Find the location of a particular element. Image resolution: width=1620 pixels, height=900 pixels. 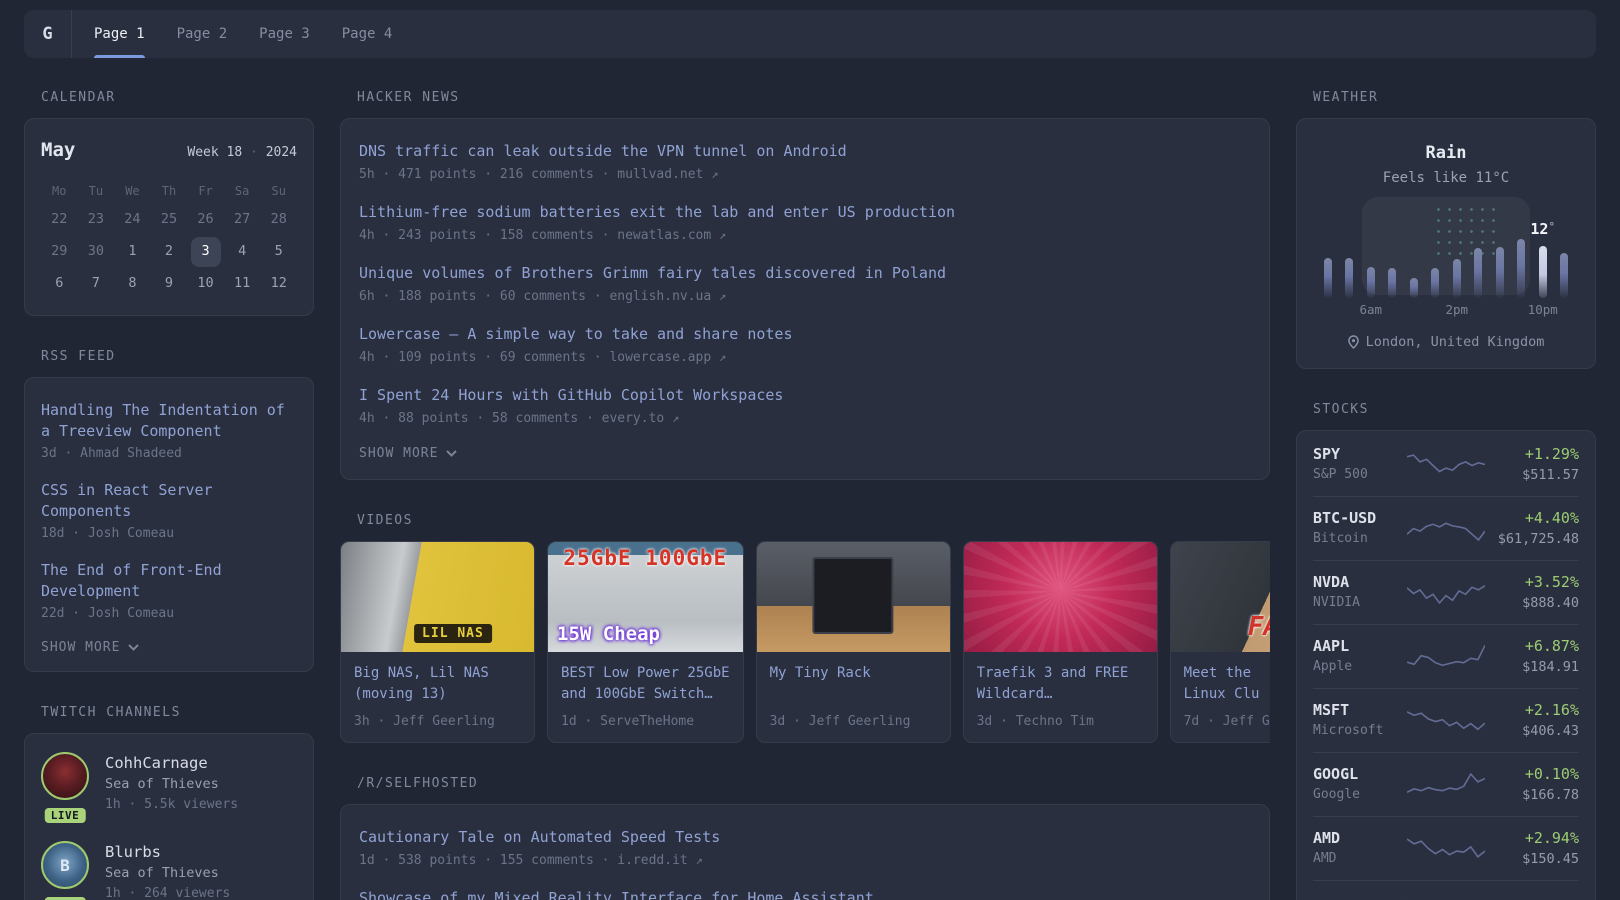

hn-show-more-button: SHOW MORE is located at coordinates (805, 453).